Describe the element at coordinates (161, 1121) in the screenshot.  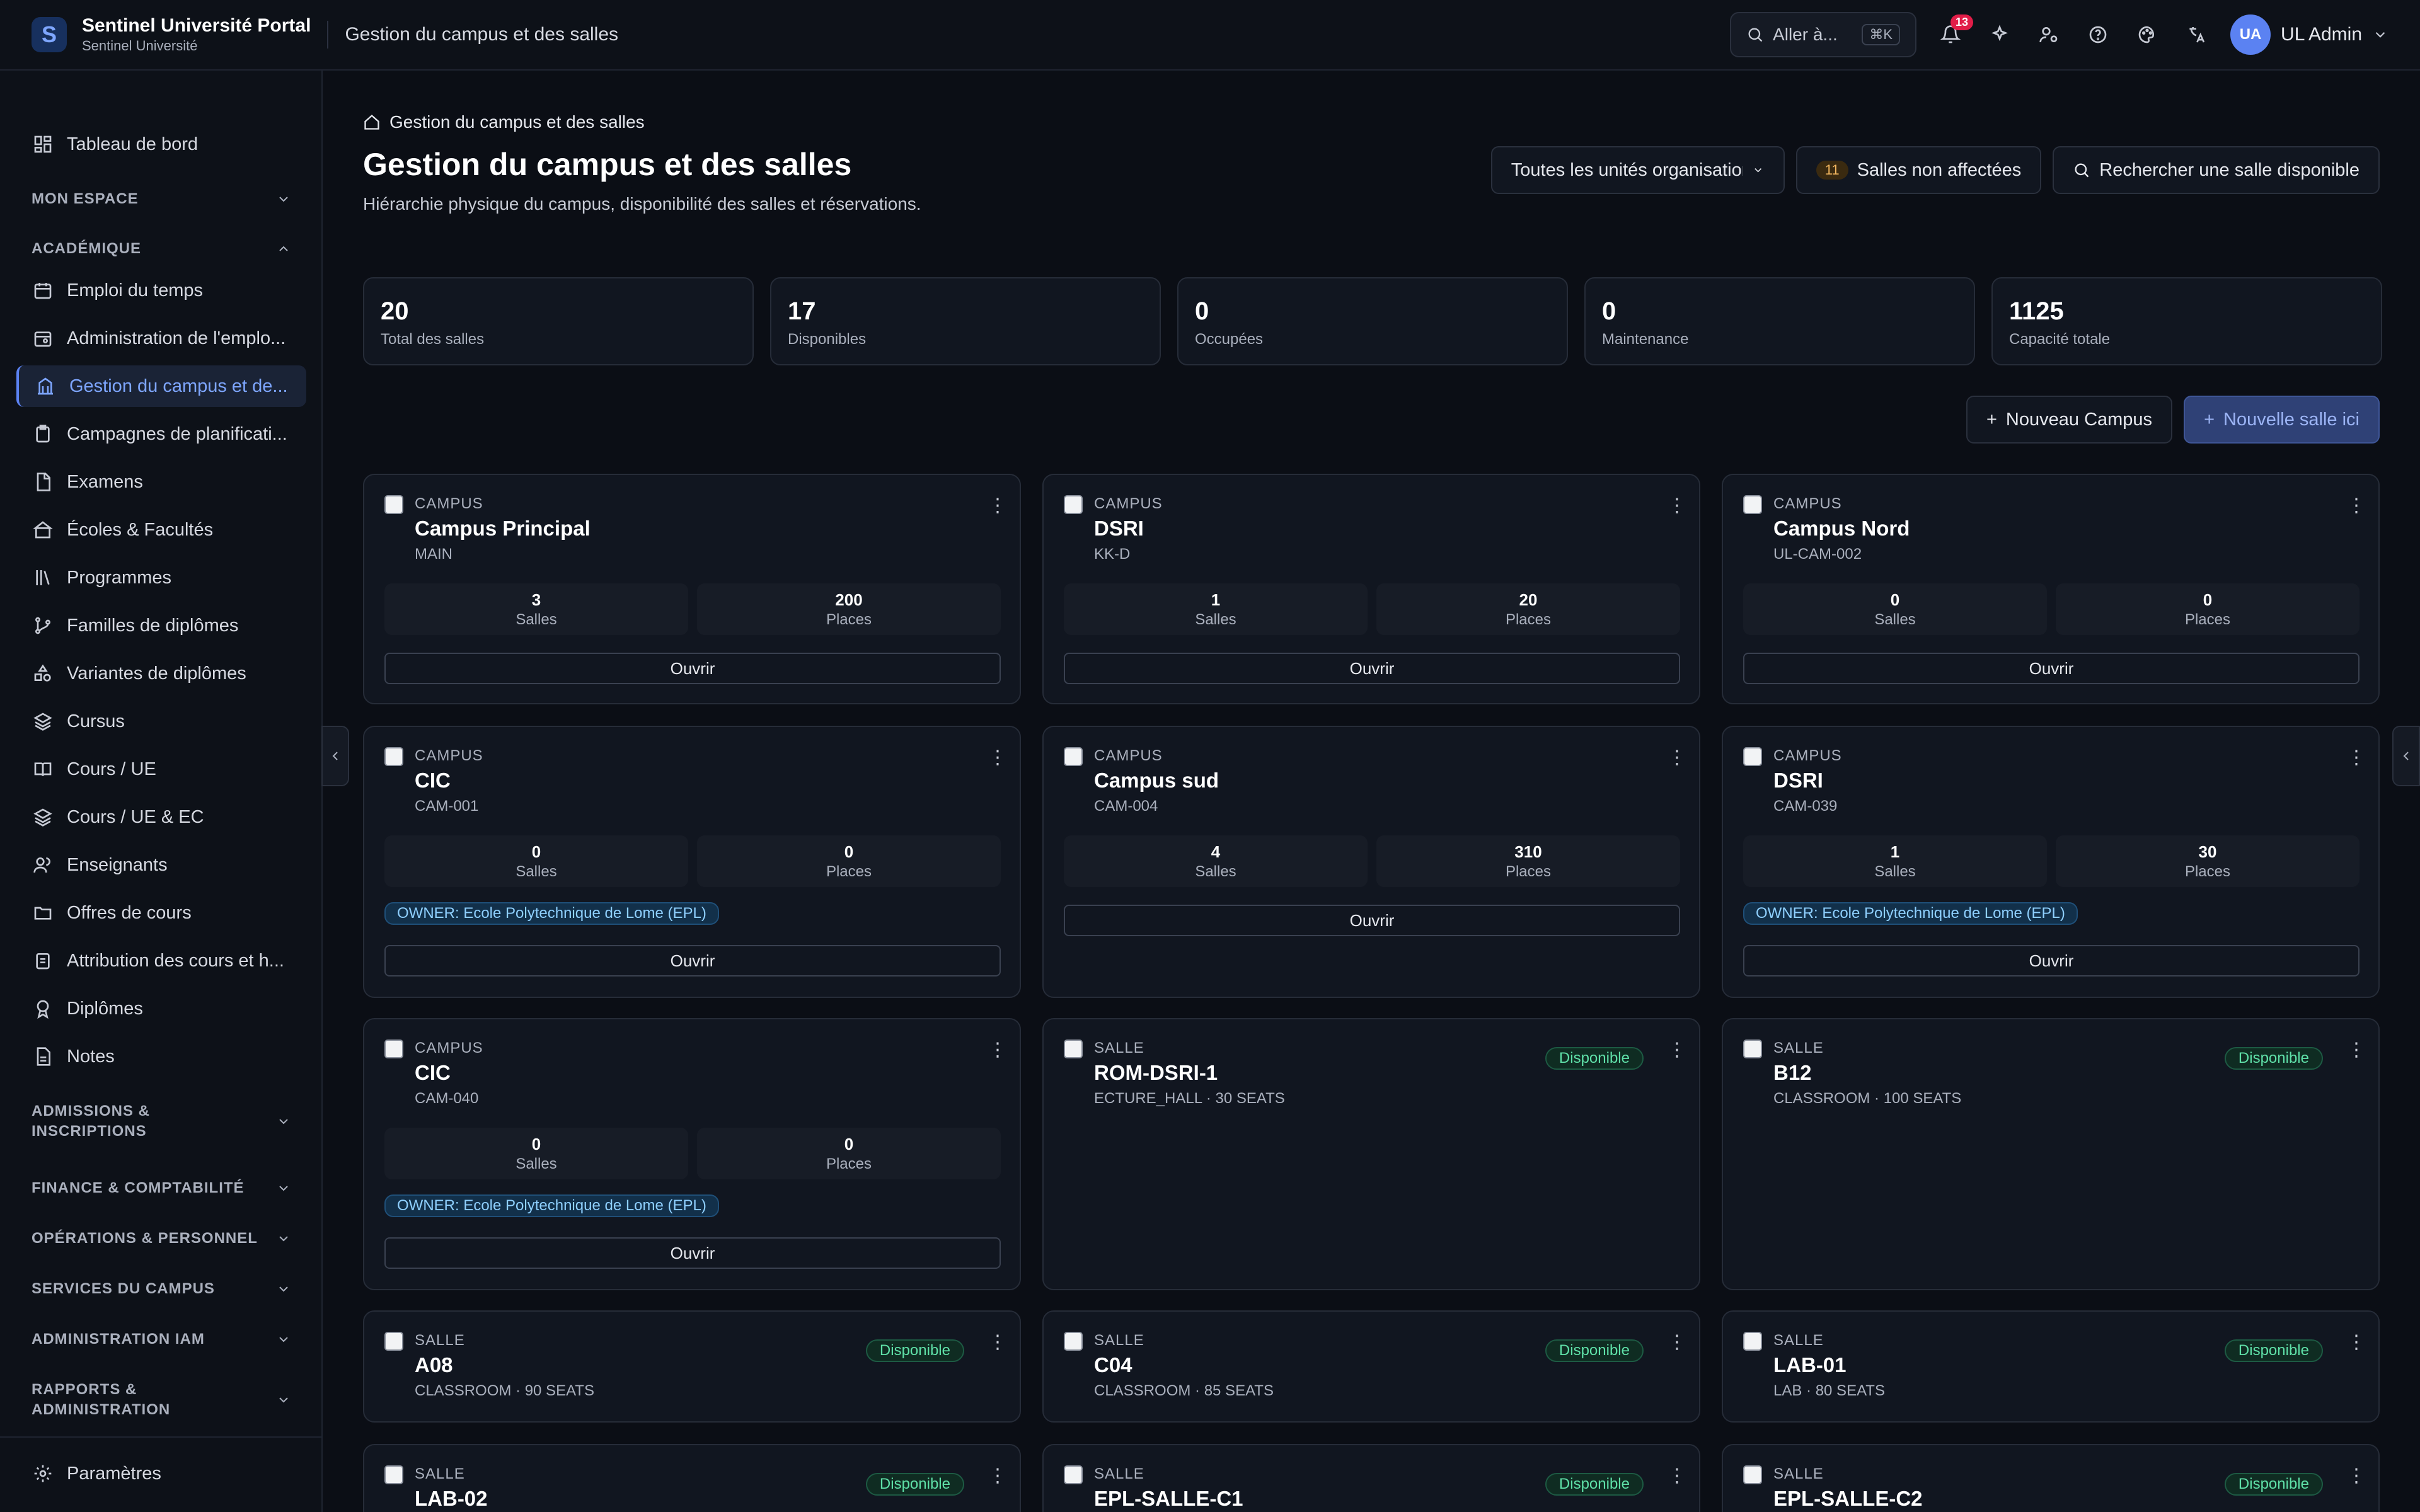
I see `sidebar-section-admissions: ADMISSIONS & INSCRIPTIONS` at that location.